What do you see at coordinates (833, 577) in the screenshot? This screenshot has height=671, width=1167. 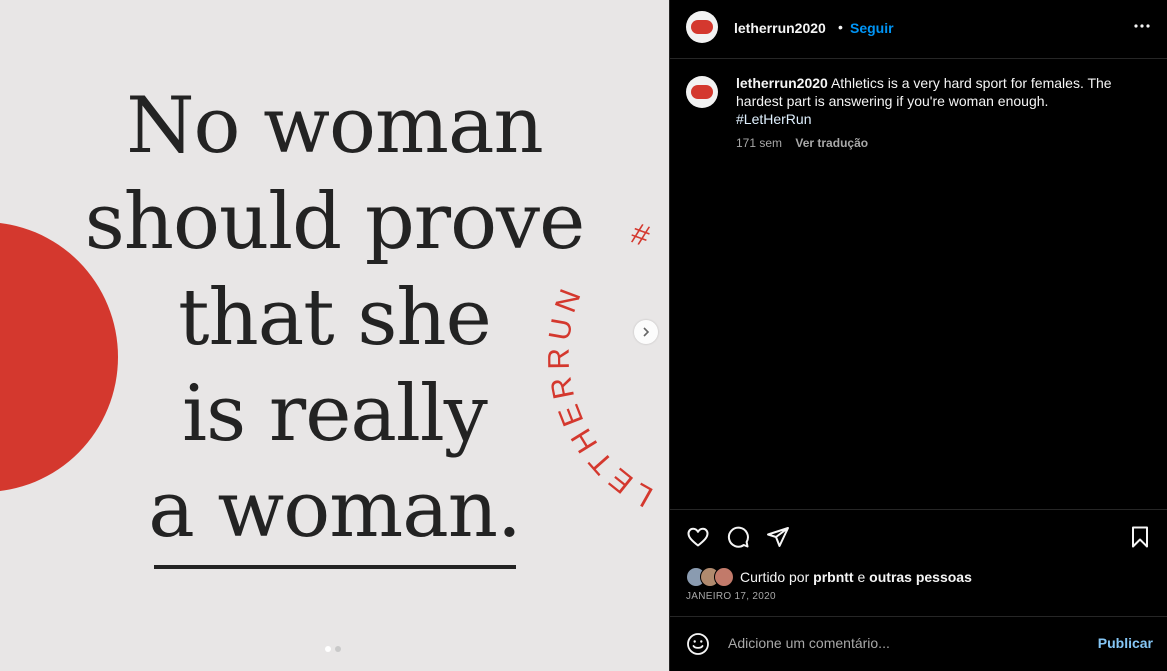 I see `liked-by-user: prbntt` at bounding box center [833, 577].